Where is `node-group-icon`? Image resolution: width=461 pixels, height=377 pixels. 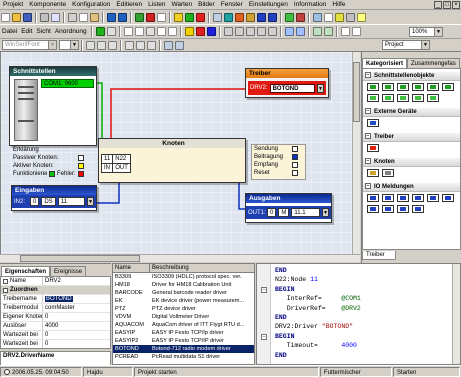
node-group-icon is located at coordinates (388, 173).